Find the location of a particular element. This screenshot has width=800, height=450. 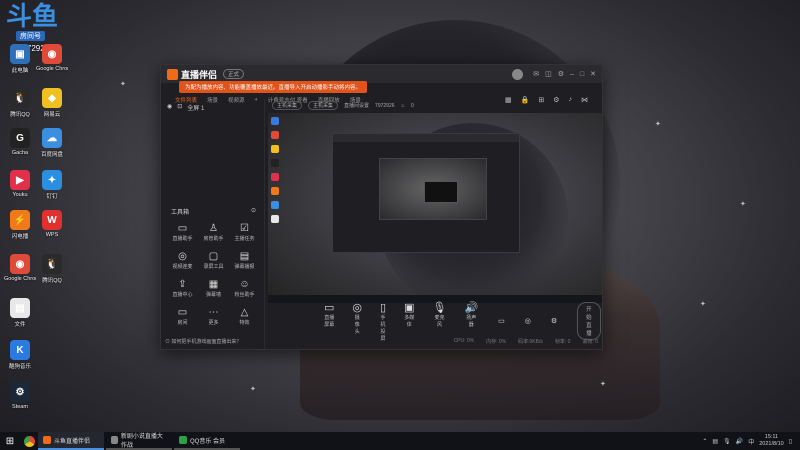

tool-label: 弹幕播报 is located at coordinates (244, 267).